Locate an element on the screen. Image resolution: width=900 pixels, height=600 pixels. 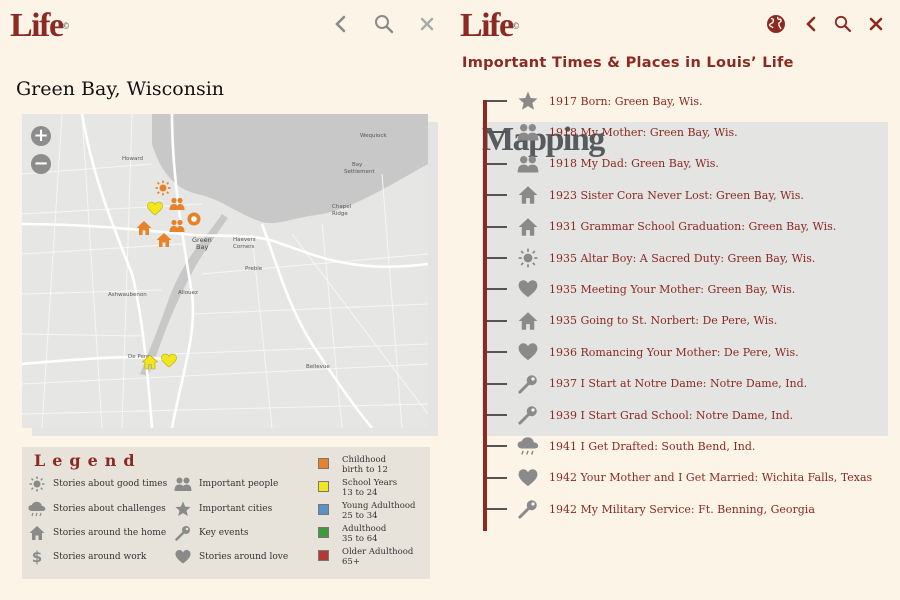
timeline-item: 1918 My Mother: Green Bay, Wis. is located at coordinates (612, 132).